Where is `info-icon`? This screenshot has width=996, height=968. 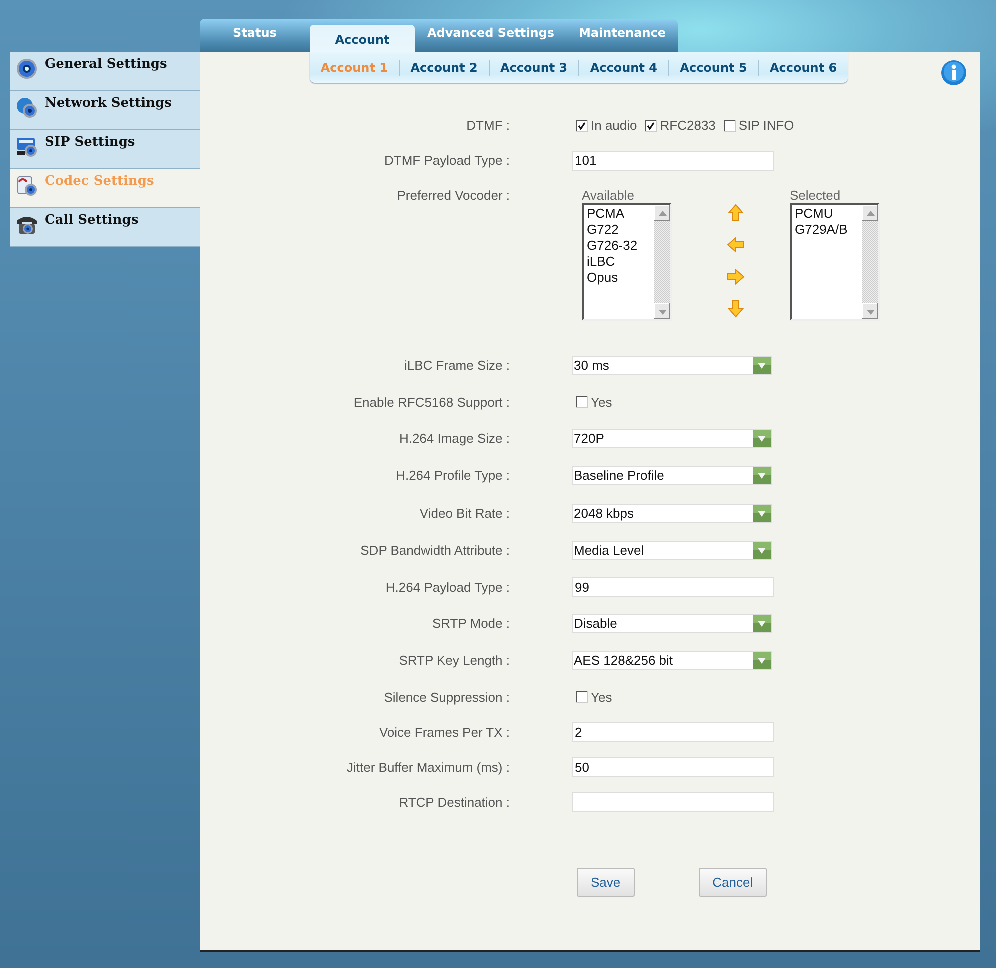 info-icon is located at coordinates (954, 73).